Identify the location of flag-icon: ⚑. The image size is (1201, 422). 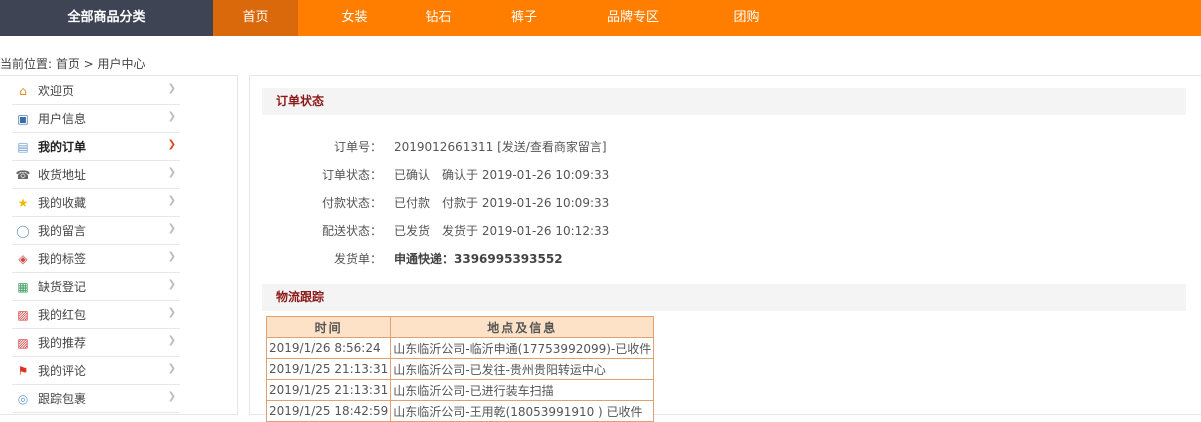
(23, 370).